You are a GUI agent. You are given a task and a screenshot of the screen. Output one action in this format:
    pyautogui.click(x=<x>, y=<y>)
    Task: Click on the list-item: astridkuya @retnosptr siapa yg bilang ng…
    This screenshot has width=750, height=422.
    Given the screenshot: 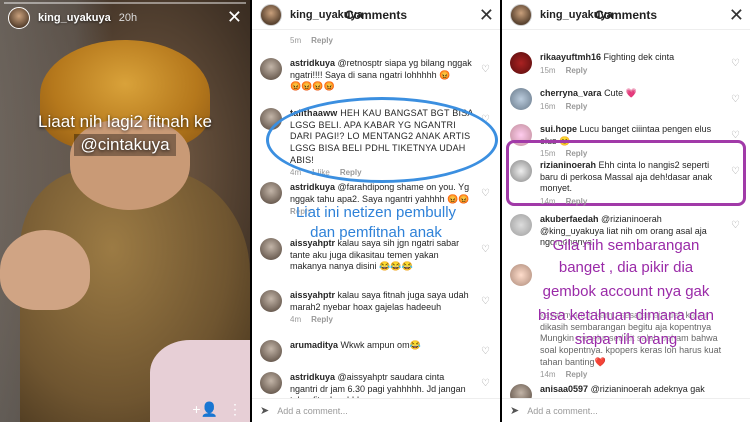 What is the action you would take?
    pyautogui.click(x=376, y=75)
    